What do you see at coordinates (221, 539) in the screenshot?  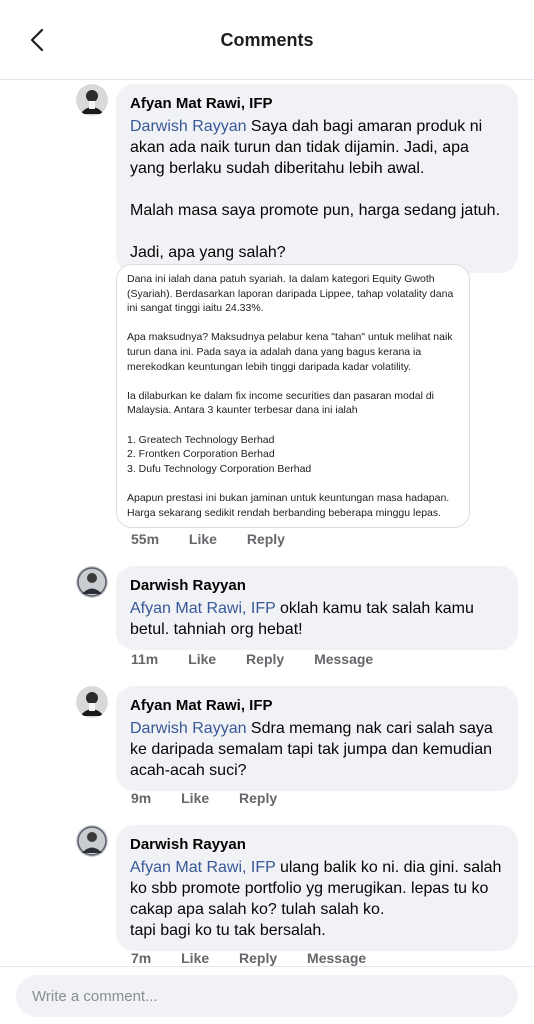 I see `comment-actions: 55m Like Reply` at bounding box center [221, 539].